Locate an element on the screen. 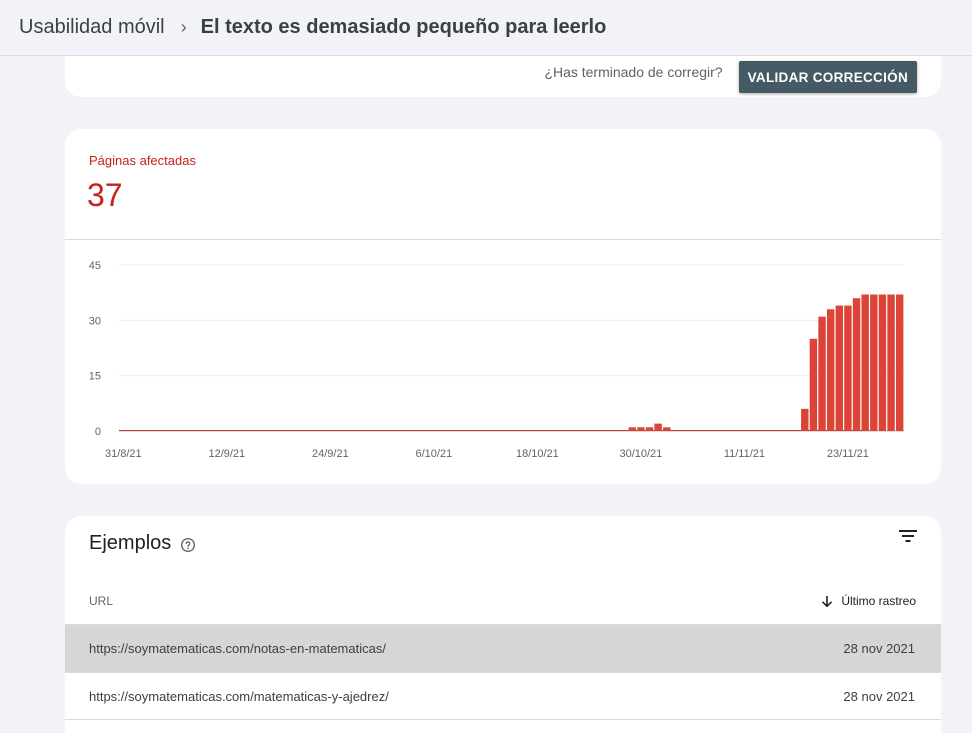  breadcrumb-parent: Usabilidad móvil is located at coordinates (92, 27).